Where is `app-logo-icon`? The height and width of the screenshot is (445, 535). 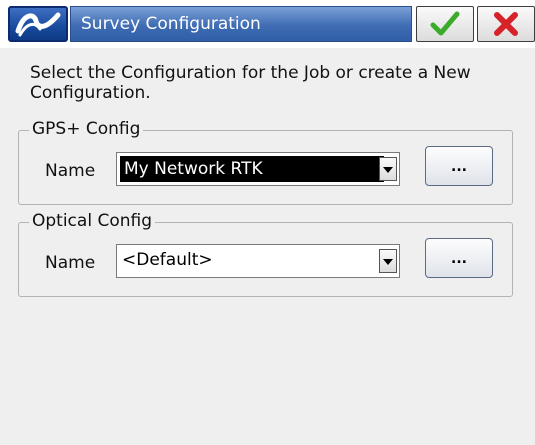 app-logo-icon is located at coordinates (38, 24).